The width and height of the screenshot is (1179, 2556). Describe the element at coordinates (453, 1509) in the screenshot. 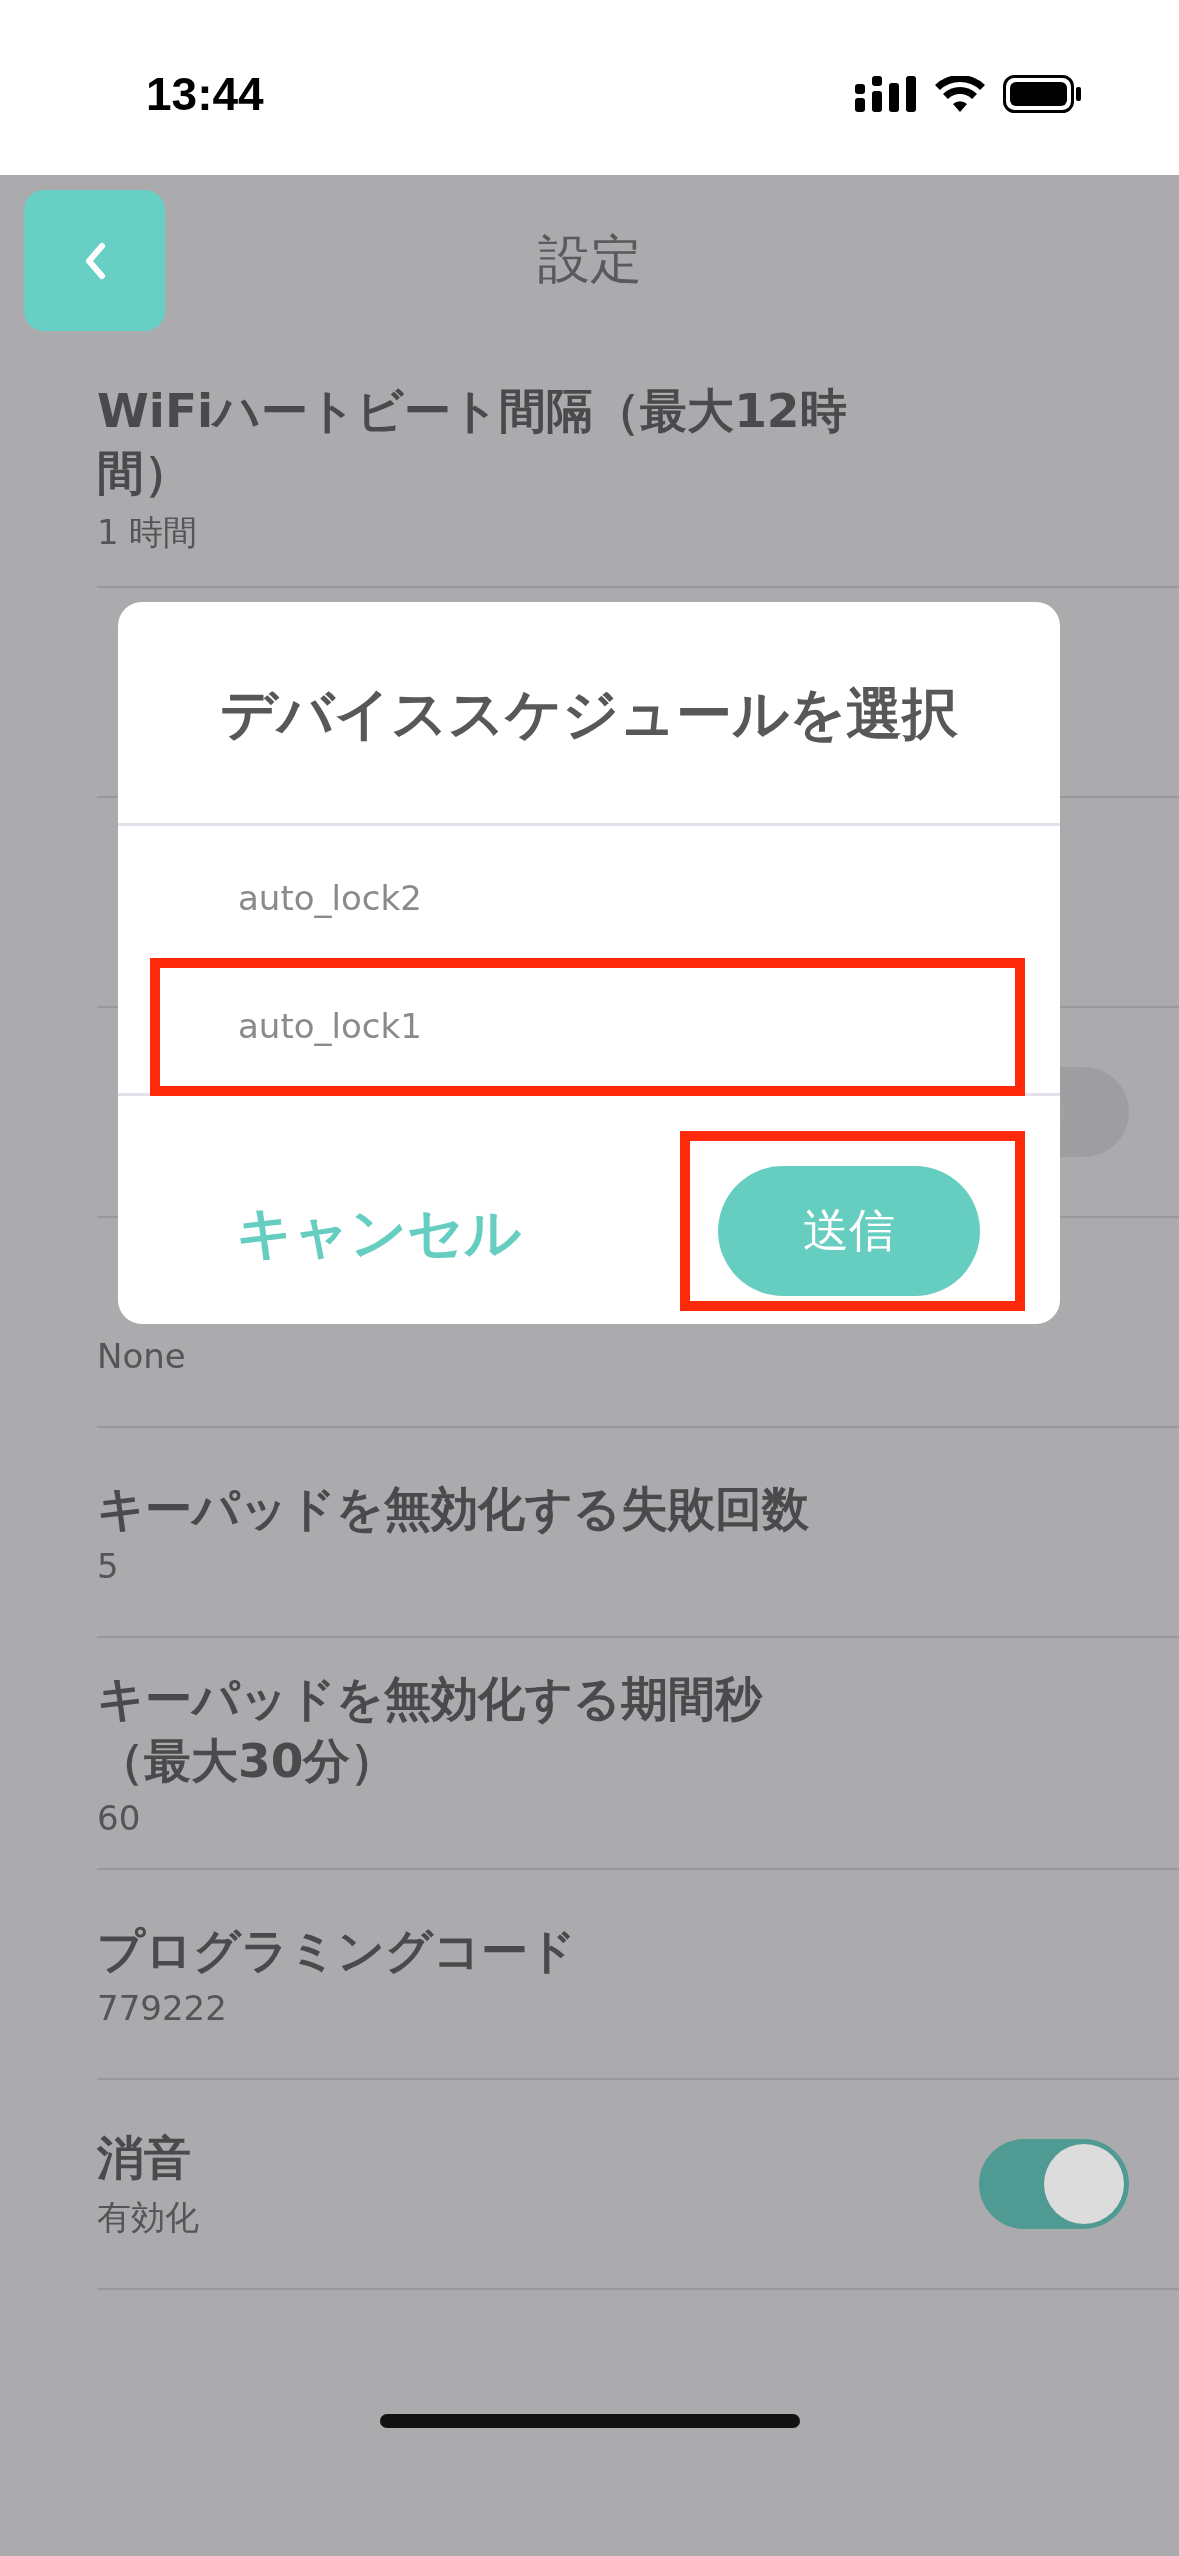

I see `setting-title: キーパッドを無効化する失敗回数` at that location.